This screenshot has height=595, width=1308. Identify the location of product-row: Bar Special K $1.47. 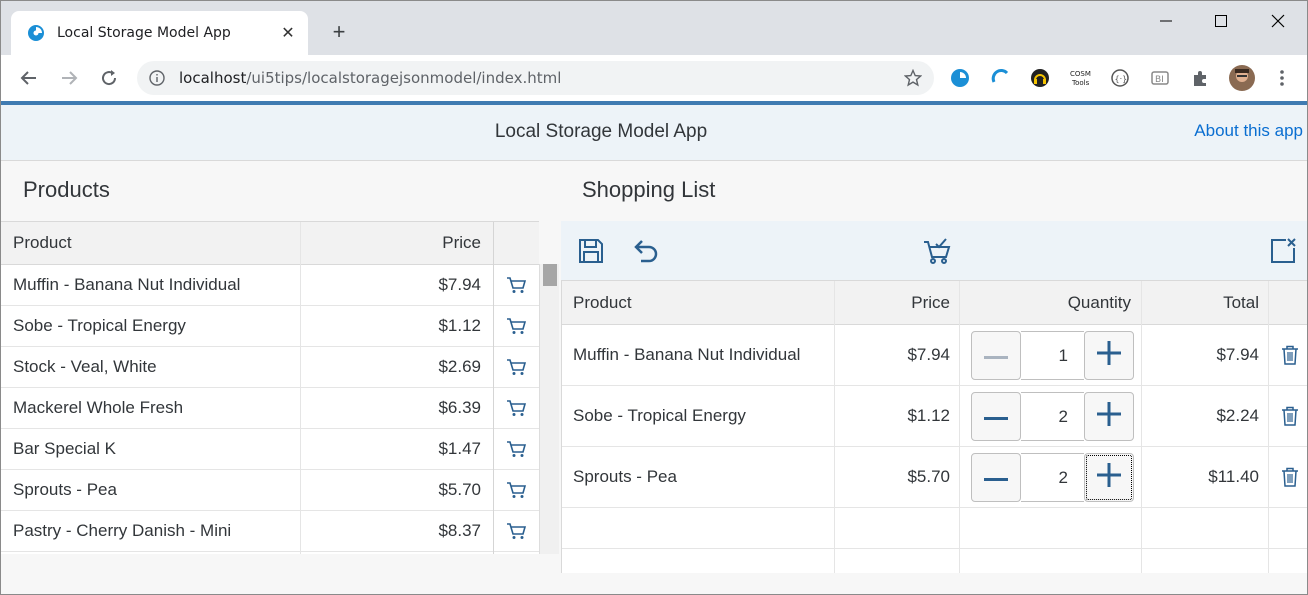
(270, 449).